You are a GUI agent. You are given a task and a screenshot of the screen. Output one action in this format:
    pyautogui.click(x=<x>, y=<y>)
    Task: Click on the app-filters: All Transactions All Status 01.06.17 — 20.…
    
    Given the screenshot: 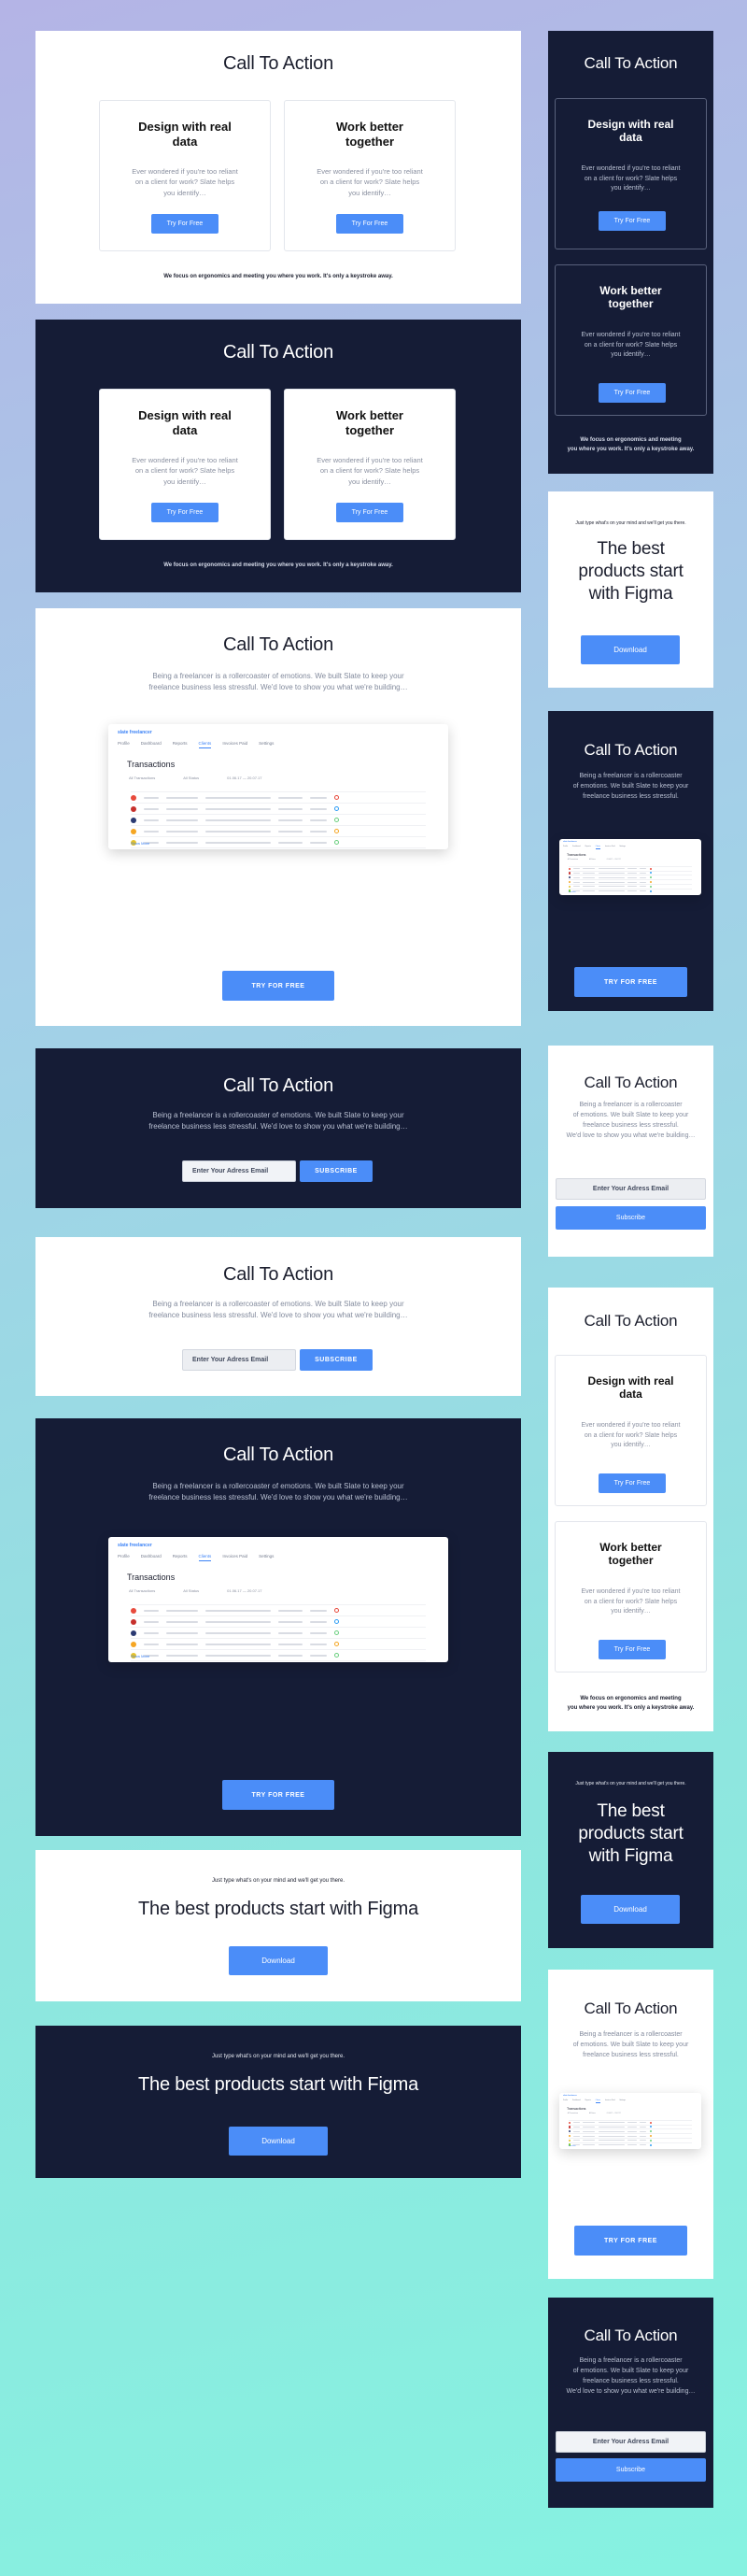 What is the action you would take?
    pyautogui.click(x=195, y=778)
    